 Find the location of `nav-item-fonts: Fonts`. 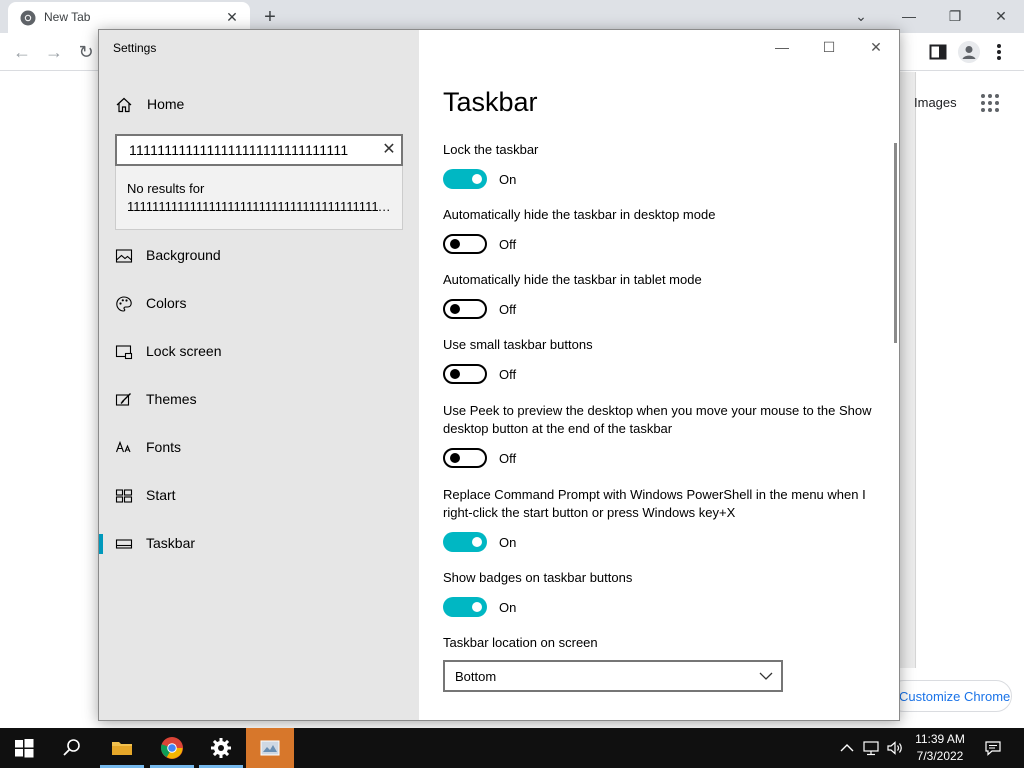

nav-item-fonts: Fonts is located at coordinates (259, 448).